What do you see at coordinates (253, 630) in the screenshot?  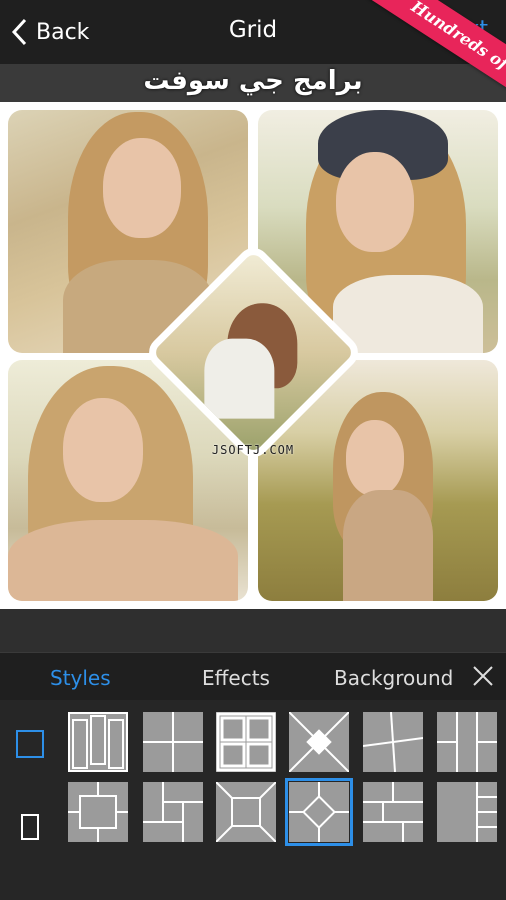 I see `preview-gap` at bounding box center [253, 630].